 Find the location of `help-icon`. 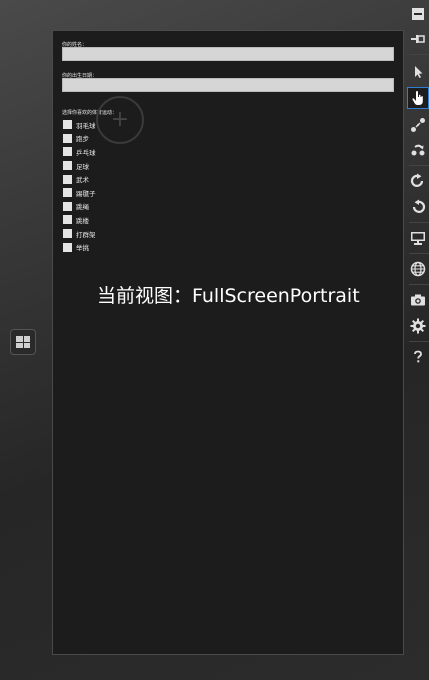

help-icon is located at coordinates (418, 357).